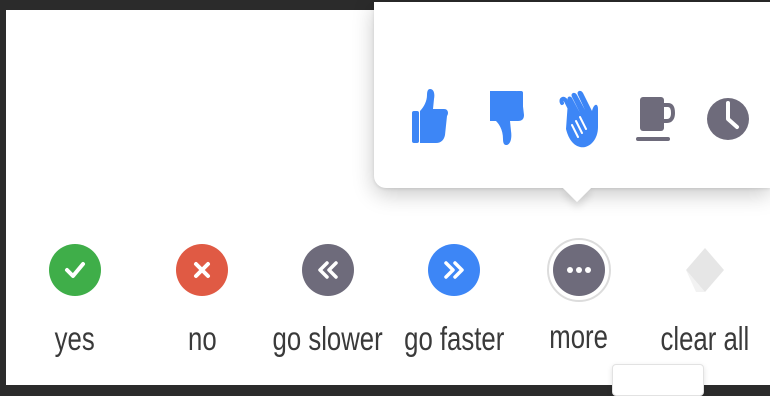 The height and width of the screenshot is (396, 770). What do you see at coordinates (328, 270) in the screenshot?
I see `double-chevron-left-icon` at bounding box center [328, 270].